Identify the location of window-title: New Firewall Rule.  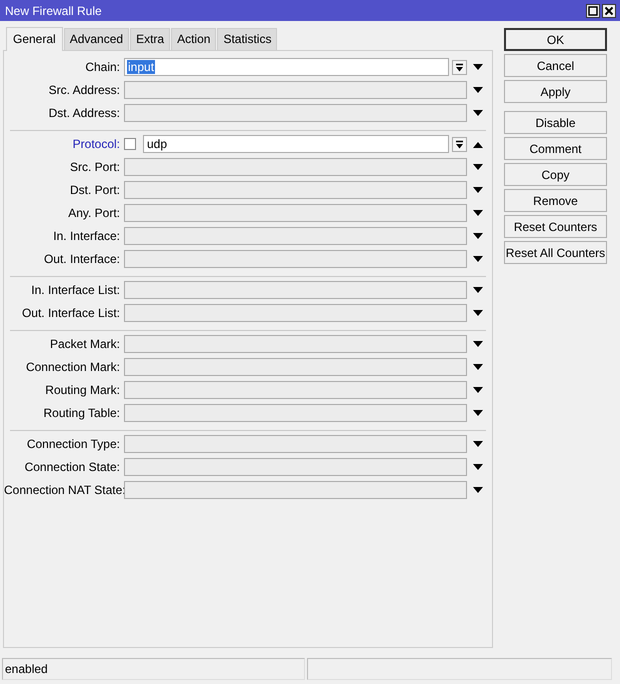
(53, 11).